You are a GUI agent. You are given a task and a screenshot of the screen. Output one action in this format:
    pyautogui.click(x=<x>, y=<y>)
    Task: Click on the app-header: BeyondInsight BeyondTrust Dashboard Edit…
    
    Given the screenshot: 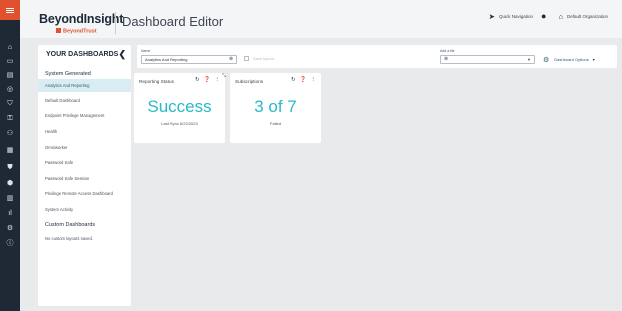 What is the action you would take?
    pyautogui.click(x=321, y=19)
    